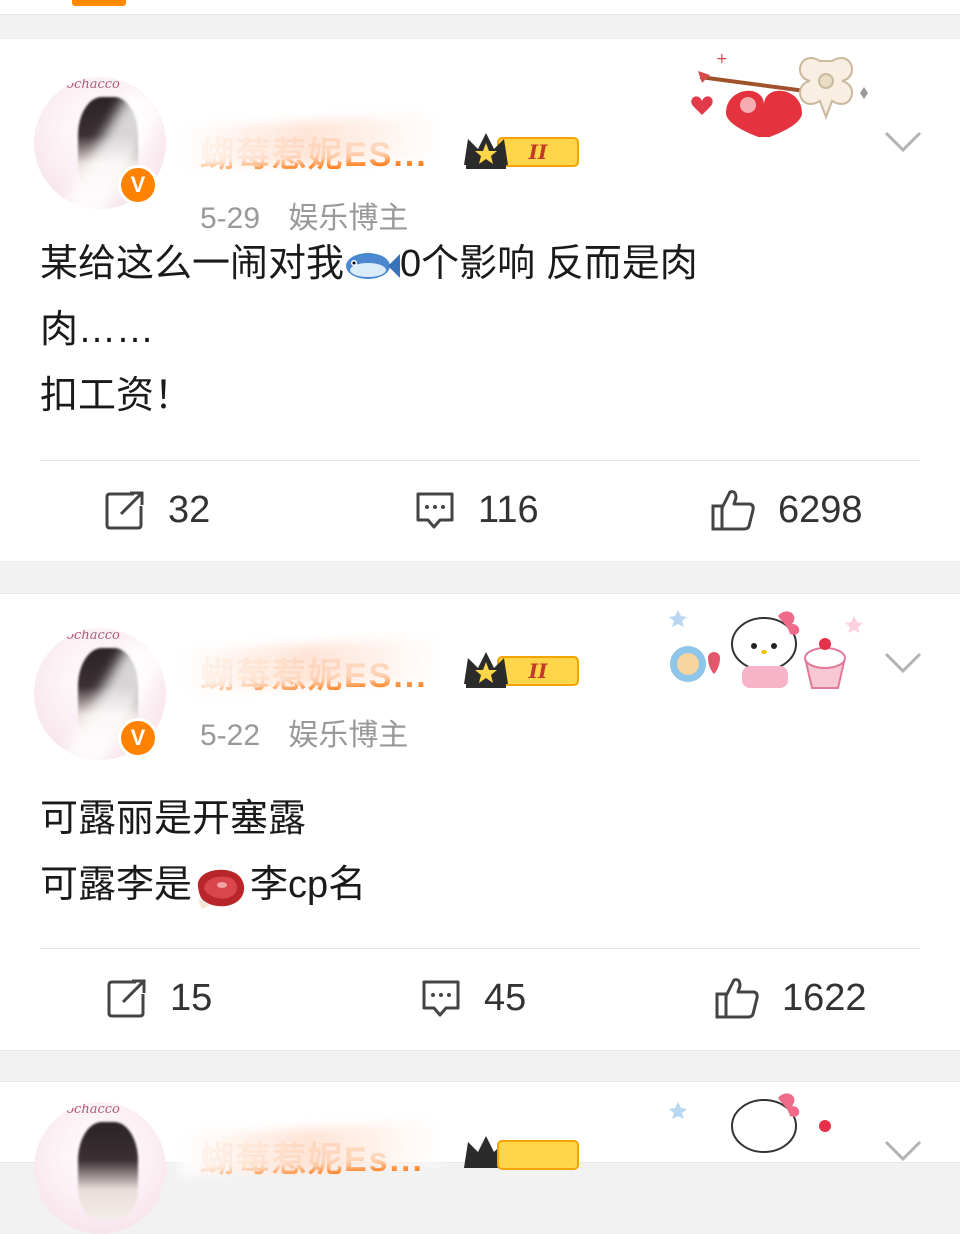 Image resolution: width=960 pixels, height=1234 pixels. Describe the element at coordinates (369, 330) in the screenshot. I see `post-body: 某给这么一闹对我 0个影响 反而是肉 肉…… 扣工资！` at that location.